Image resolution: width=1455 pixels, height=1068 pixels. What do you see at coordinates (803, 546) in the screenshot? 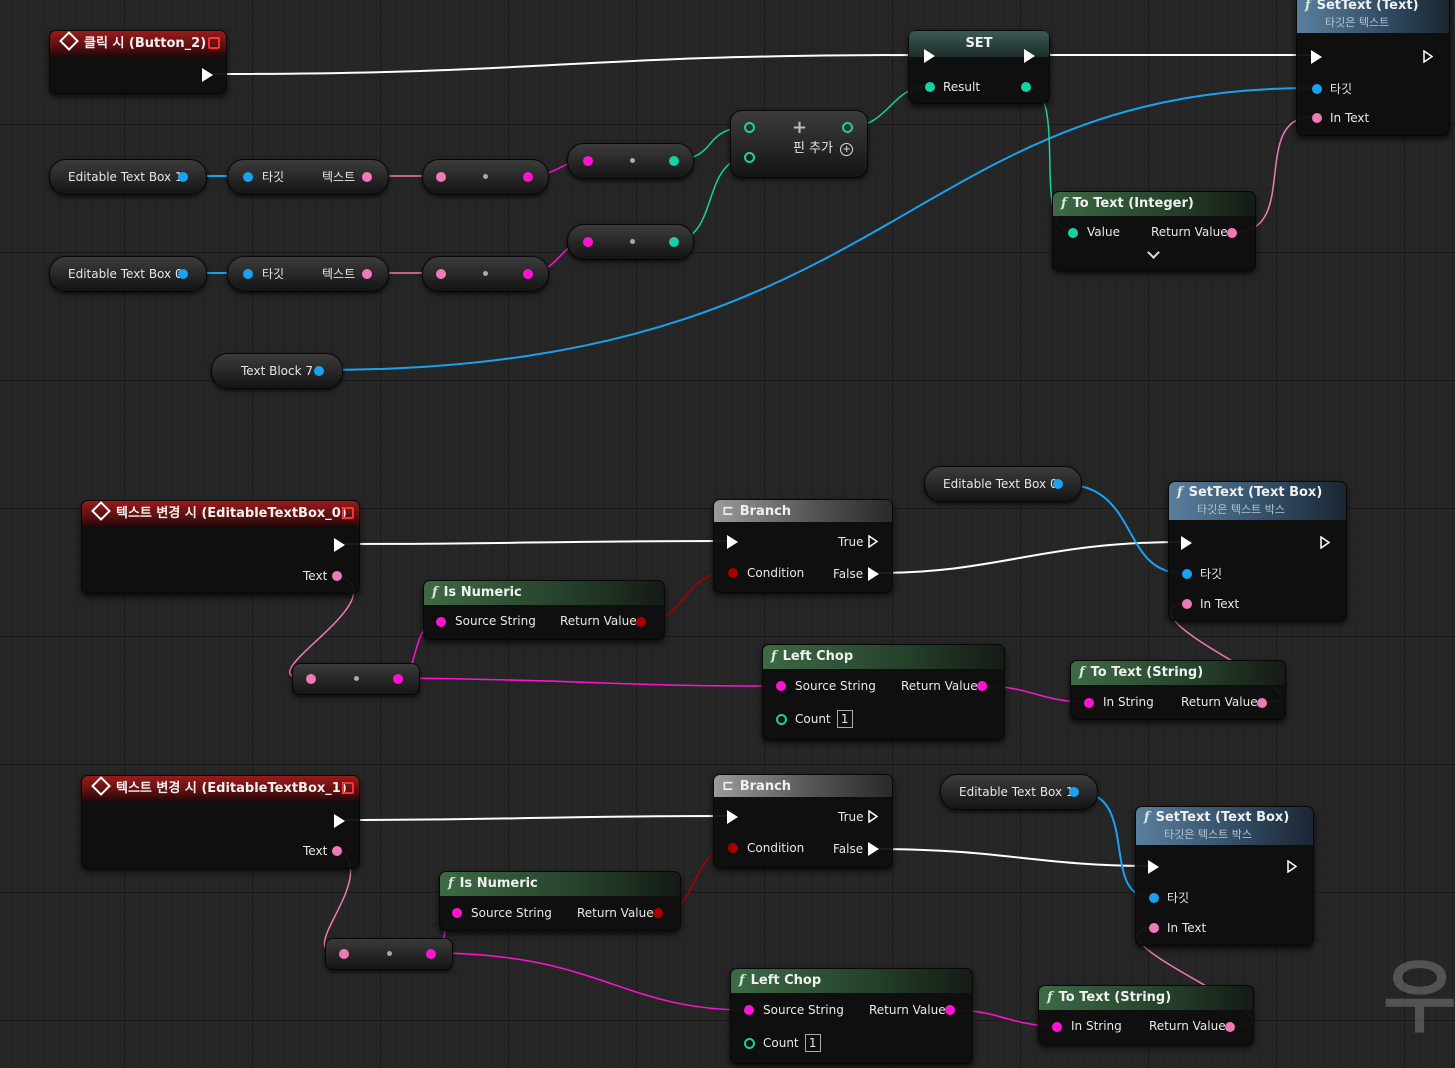
I see `branch-node-0: ⊏ Branch True Condition False` at bounding box center [803, 546].